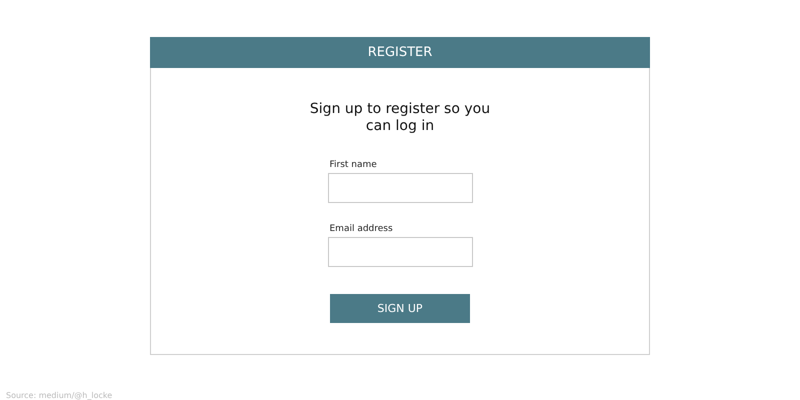 This screenshot has width=800, height=400. I want to click on source-caption: Source: medium/@h_locke, so click(59, 395).